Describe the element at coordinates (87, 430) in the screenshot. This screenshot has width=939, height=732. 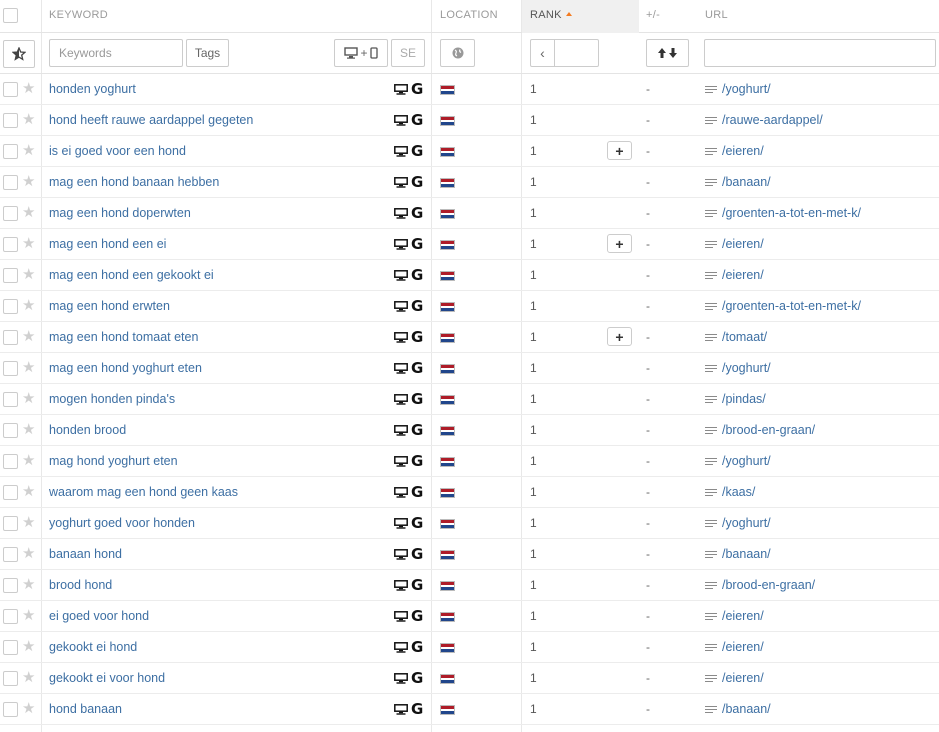
I see `keyword-link: honden brood` at that location.